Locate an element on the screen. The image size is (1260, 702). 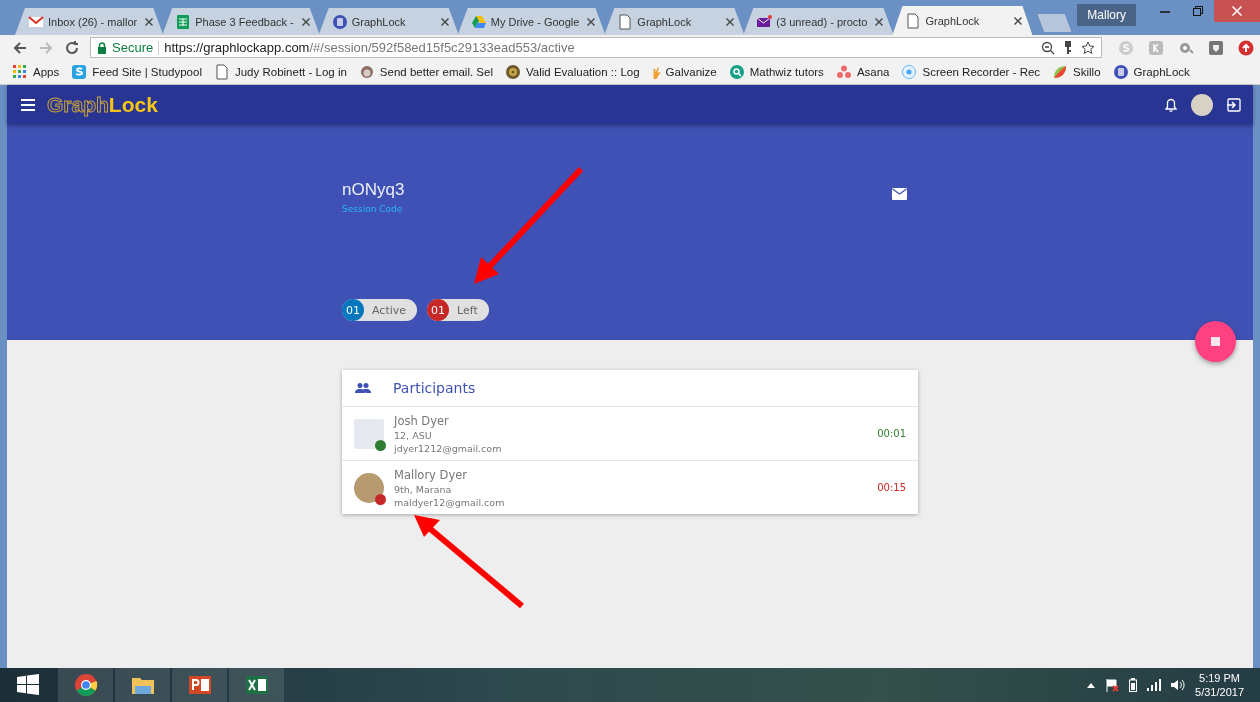
graphlock-logo: GraphLock is located at coordinates (102, 104).